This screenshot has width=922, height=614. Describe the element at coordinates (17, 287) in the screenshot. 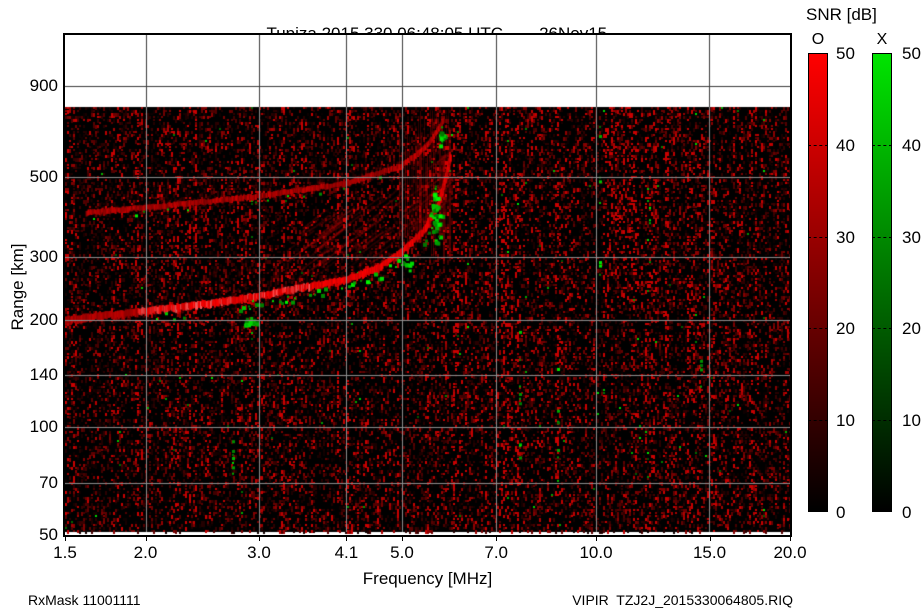

I see `y-axis-label: Range [km]` at that location.